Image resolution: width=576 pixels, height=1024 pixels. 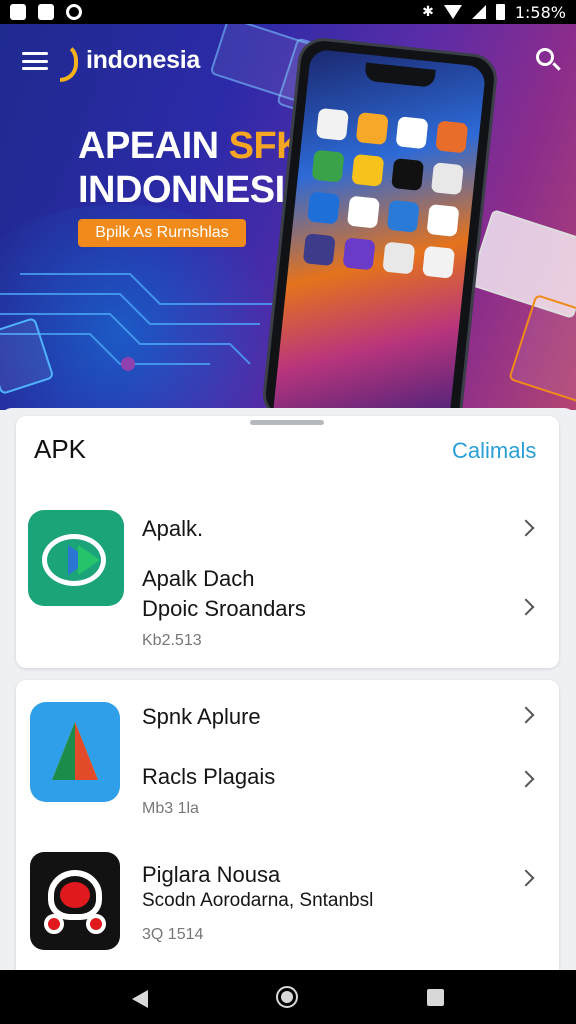 What do you see at coordinates (35, 61) in the screenshot?
I see `menu-icon` at bounding box center [35, 61].